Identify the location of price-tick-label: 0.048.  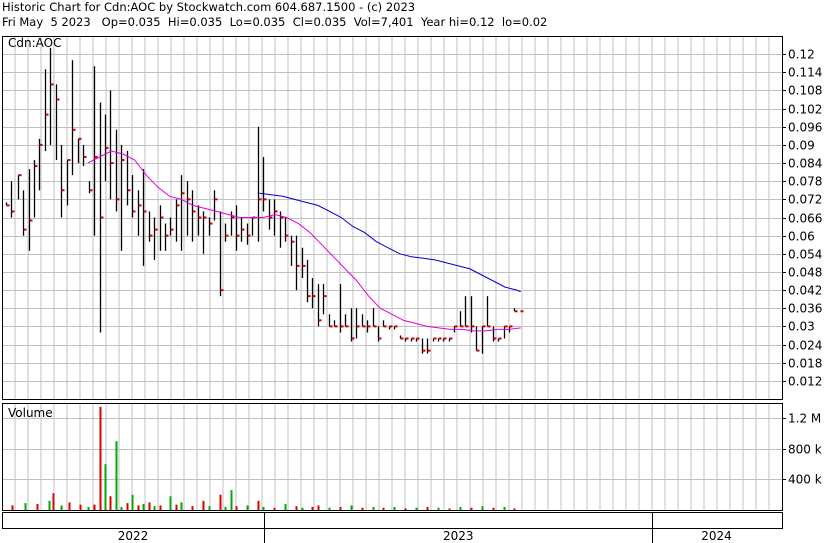
(805, 273).